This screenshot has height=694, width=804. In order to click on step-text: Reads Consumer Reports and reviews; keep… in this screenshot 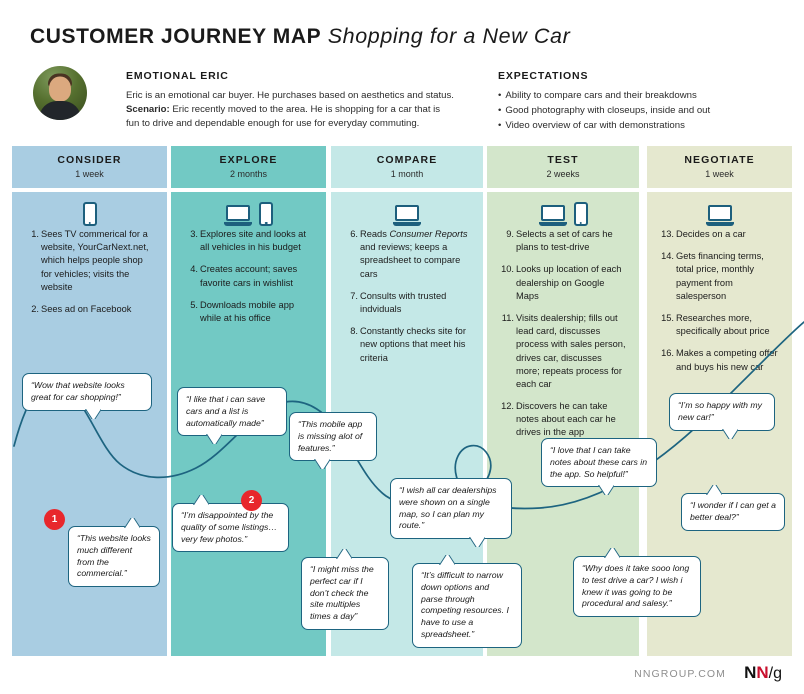, I will do `click(414, 254)`.